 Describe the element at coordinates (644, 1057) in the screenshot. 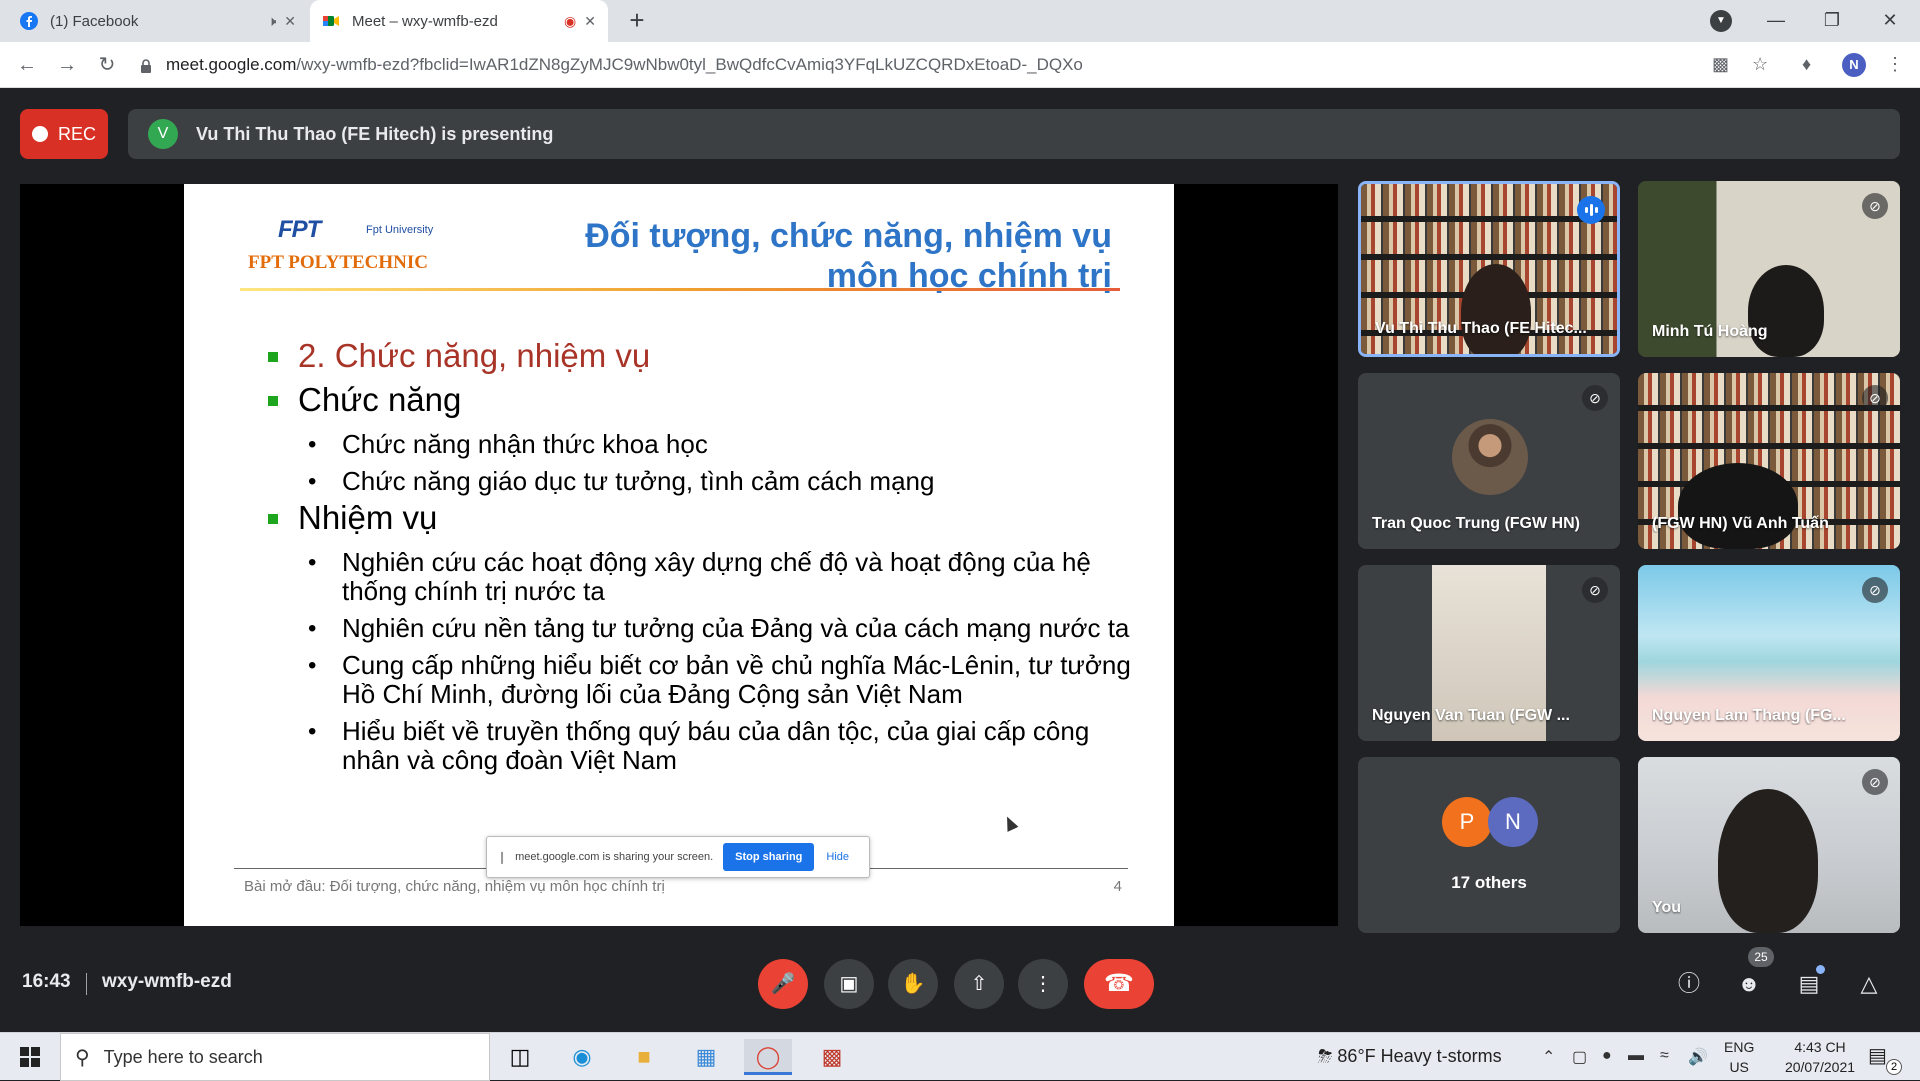

I see `file-explorer-icon: ■` at that location.